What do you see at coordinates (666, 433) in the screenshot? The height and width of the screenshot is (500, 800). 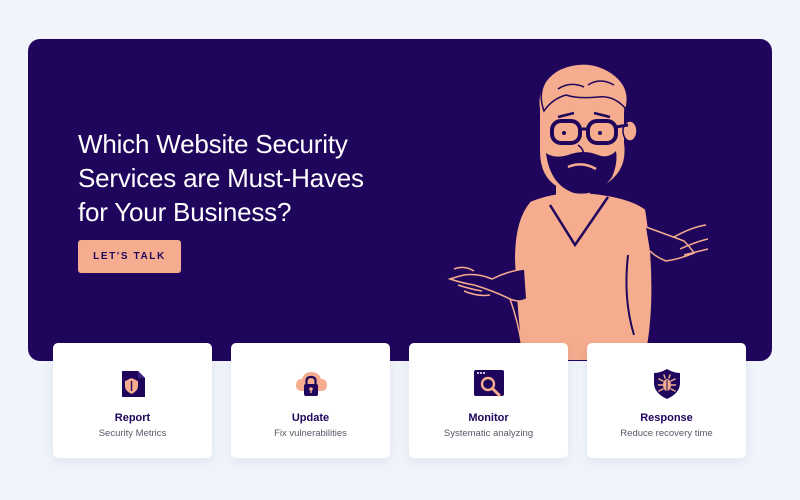 I see `feature-subtitle: Reduce recovery time` at bounding box center [666, 433].